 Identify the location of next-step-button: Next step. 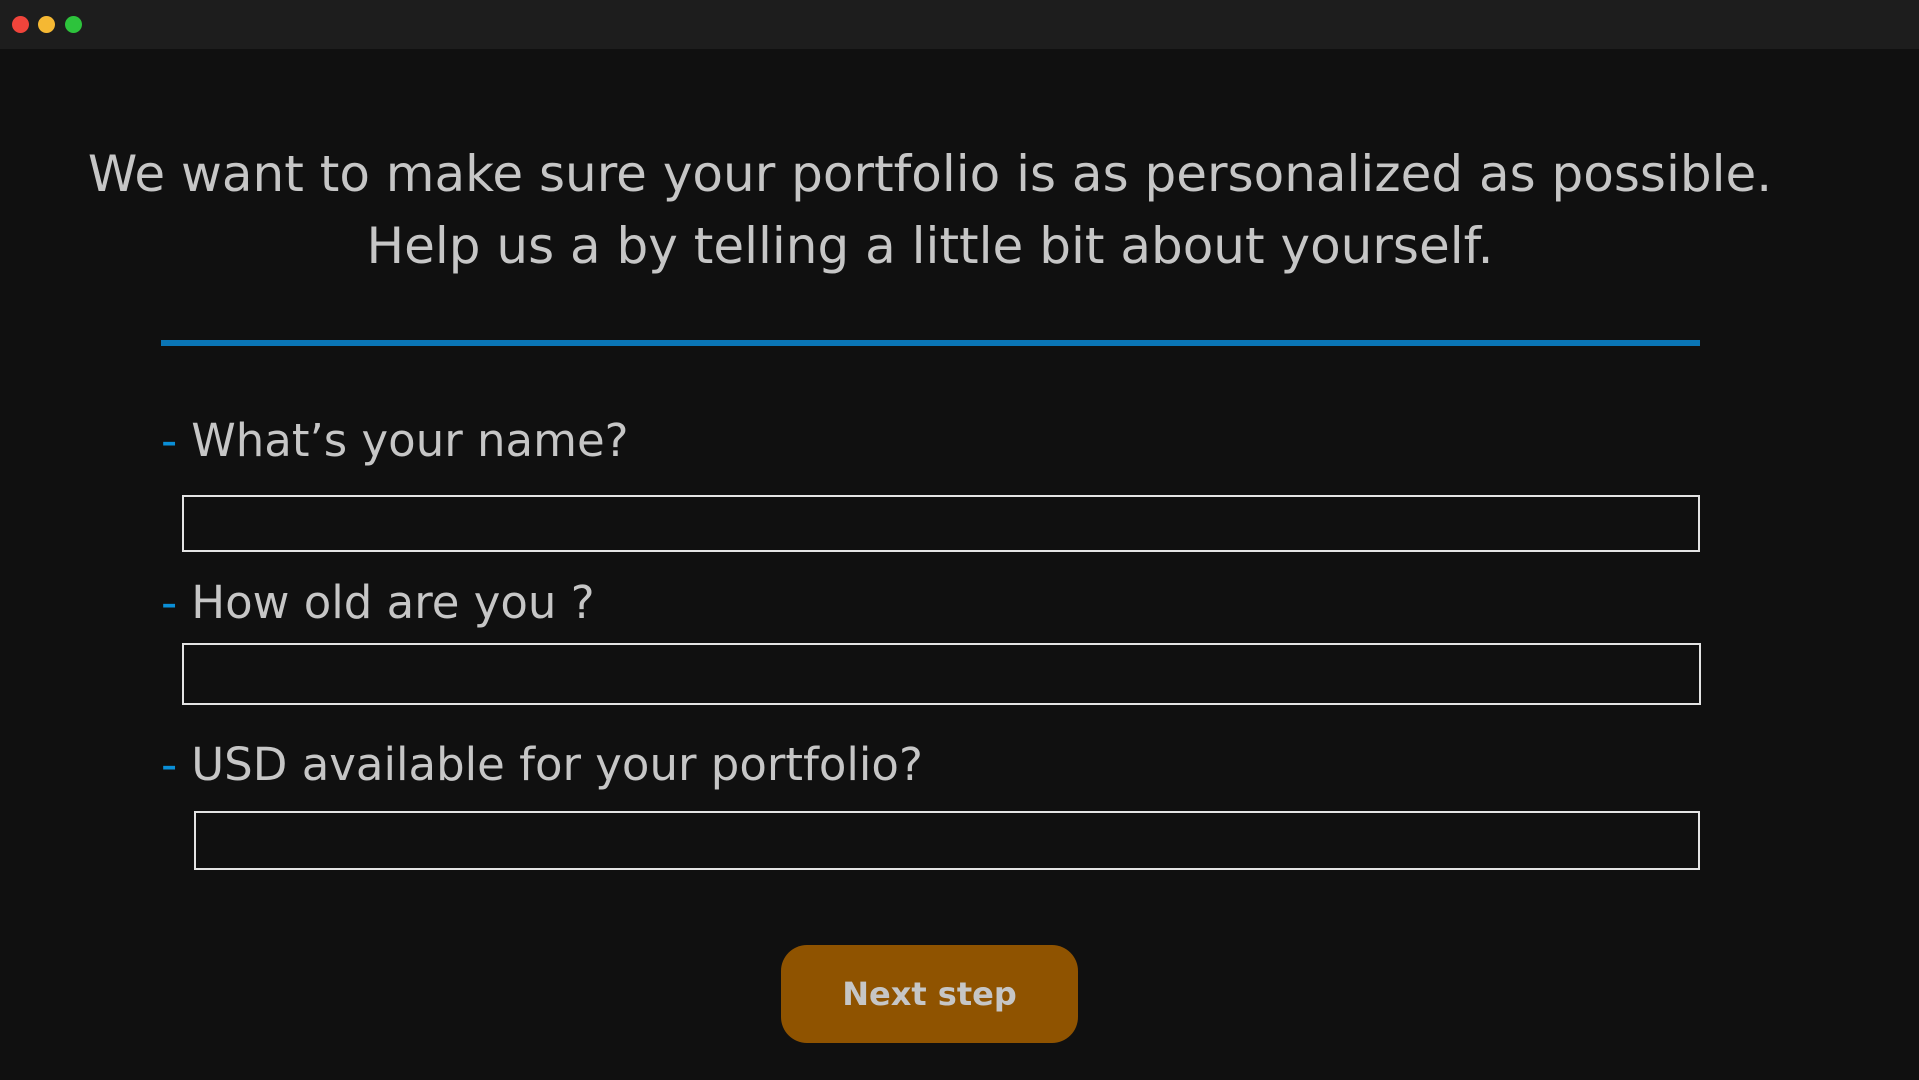
(929, 994).